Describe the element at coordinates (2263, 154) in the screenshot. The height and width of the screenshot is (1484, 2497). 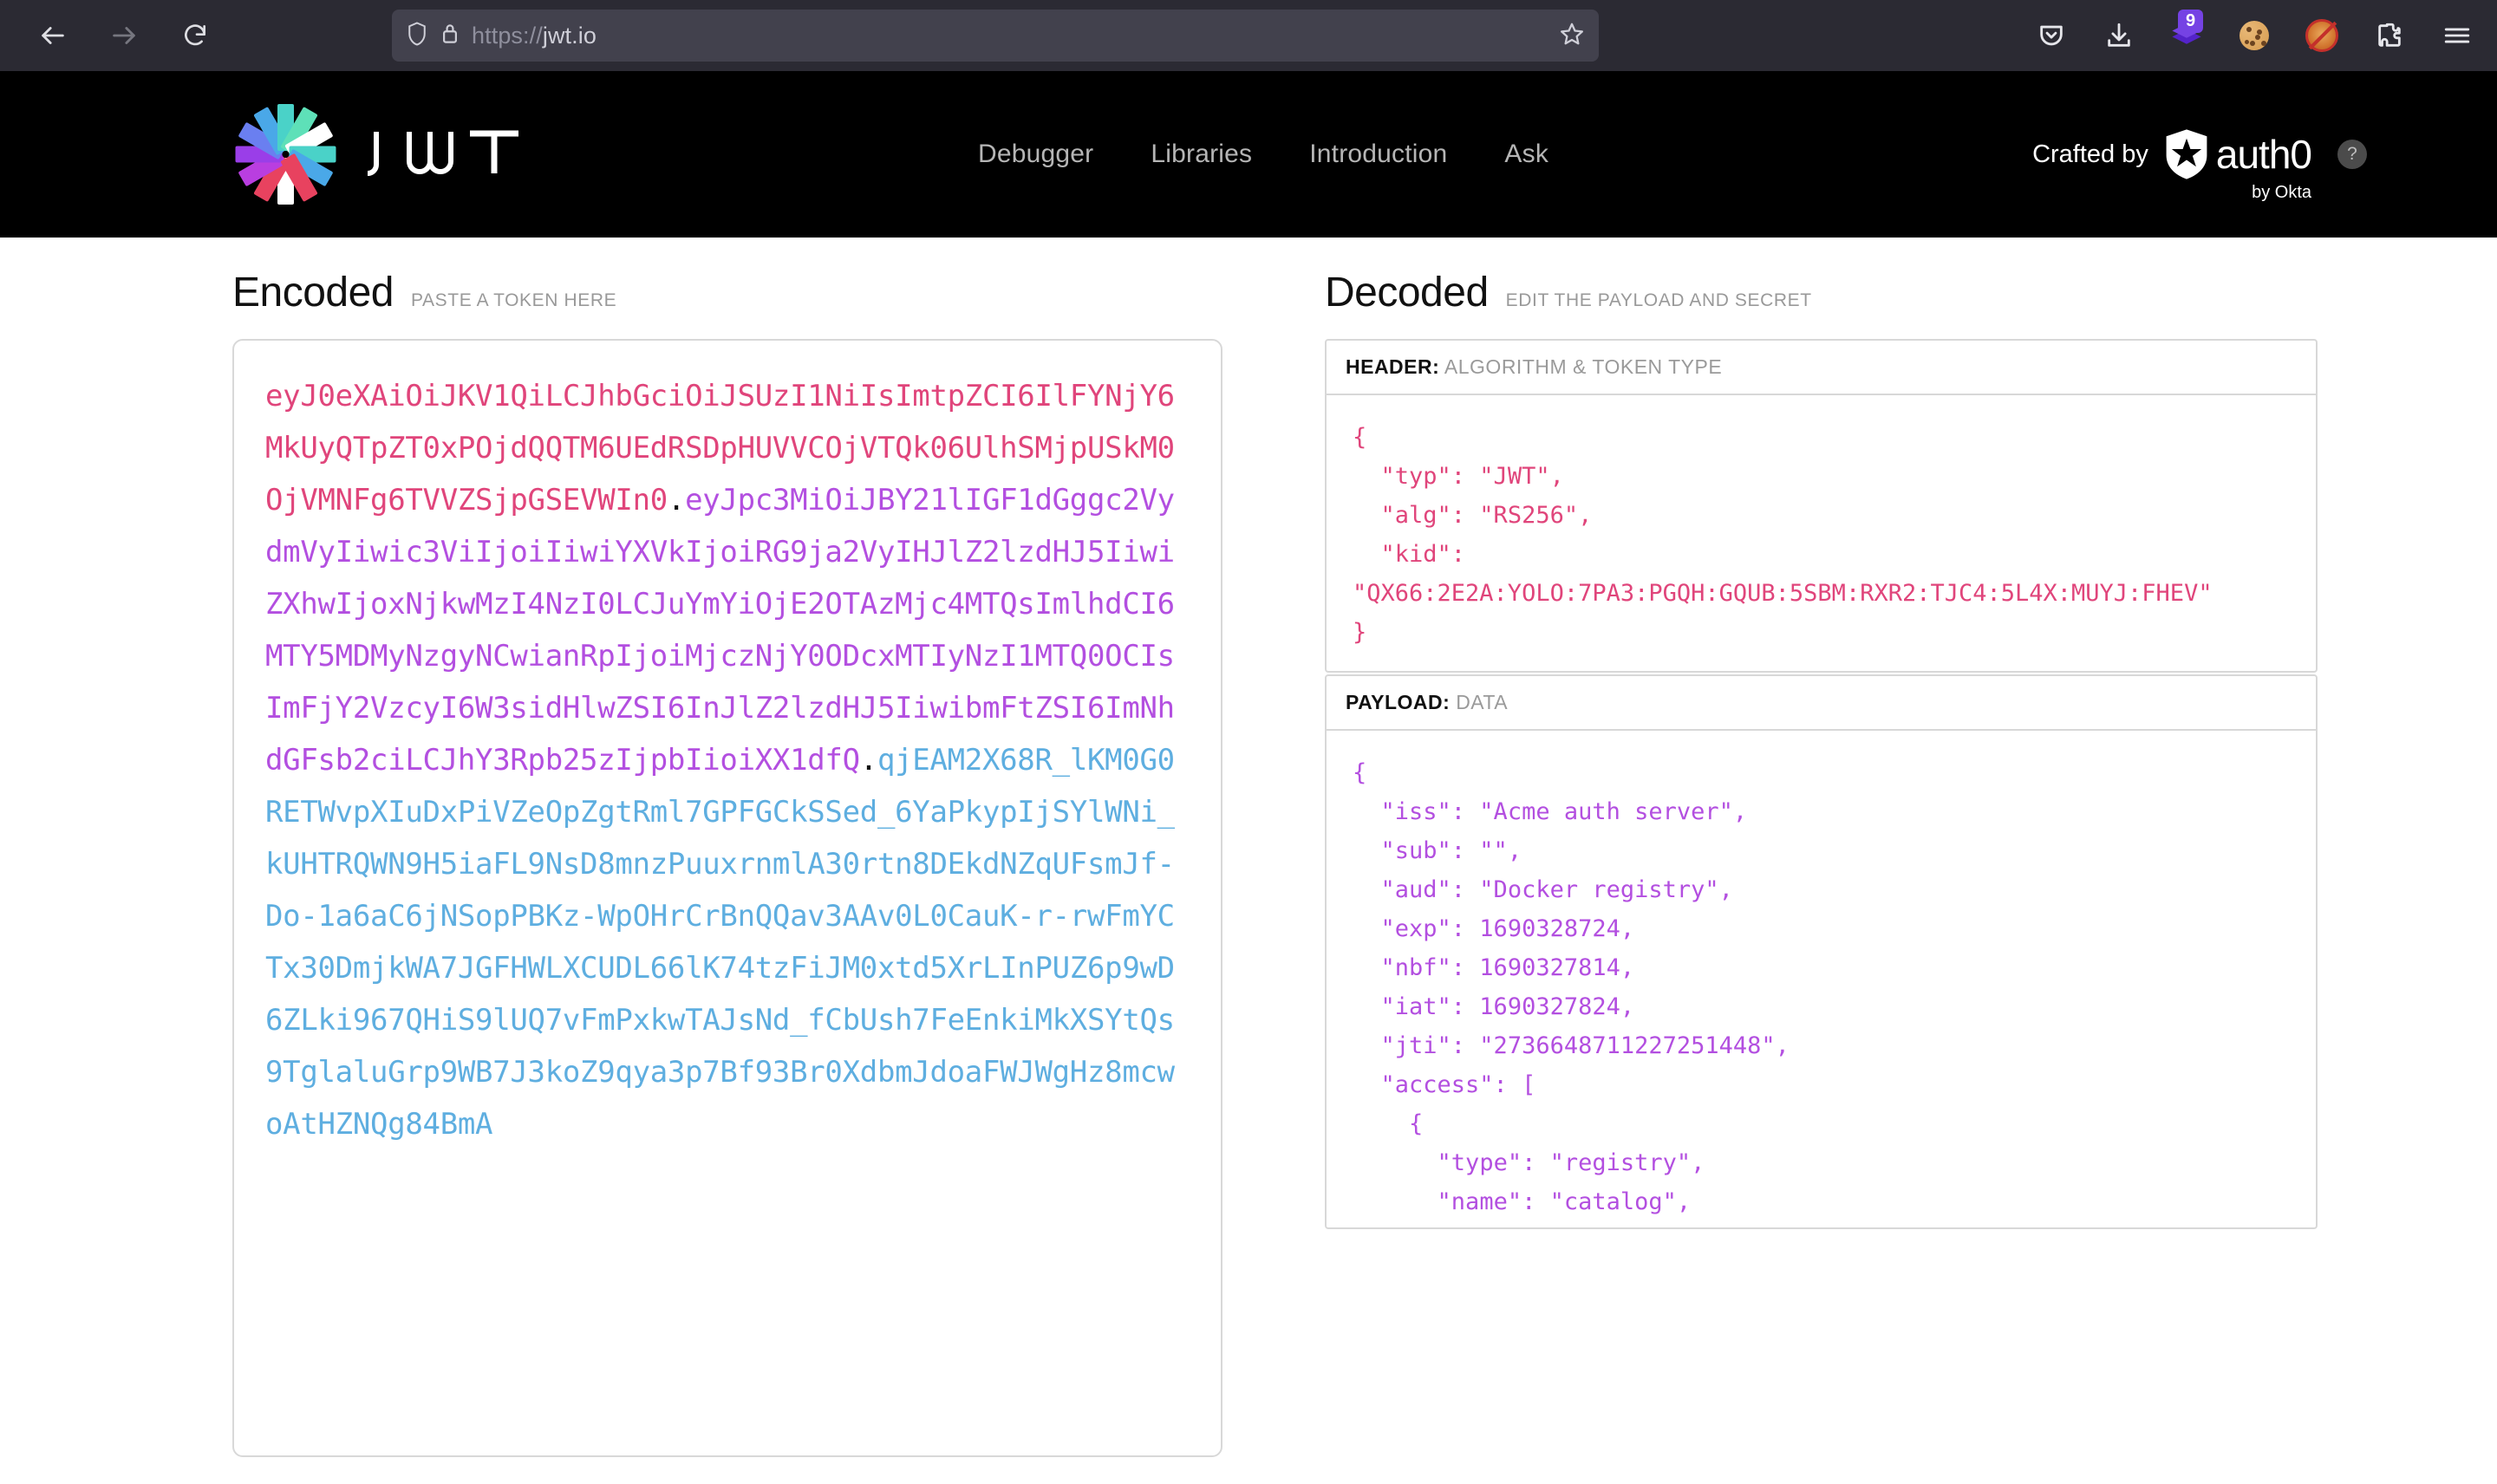
I see `auth0-wordmark: auth0` at that location.